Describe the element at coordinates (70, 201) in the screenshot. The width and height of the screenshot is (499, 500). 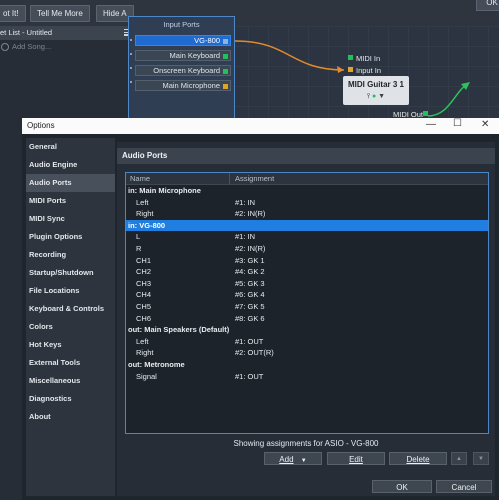
I see `sidebar-item-midi-ports: MIDI Ports` at that location.